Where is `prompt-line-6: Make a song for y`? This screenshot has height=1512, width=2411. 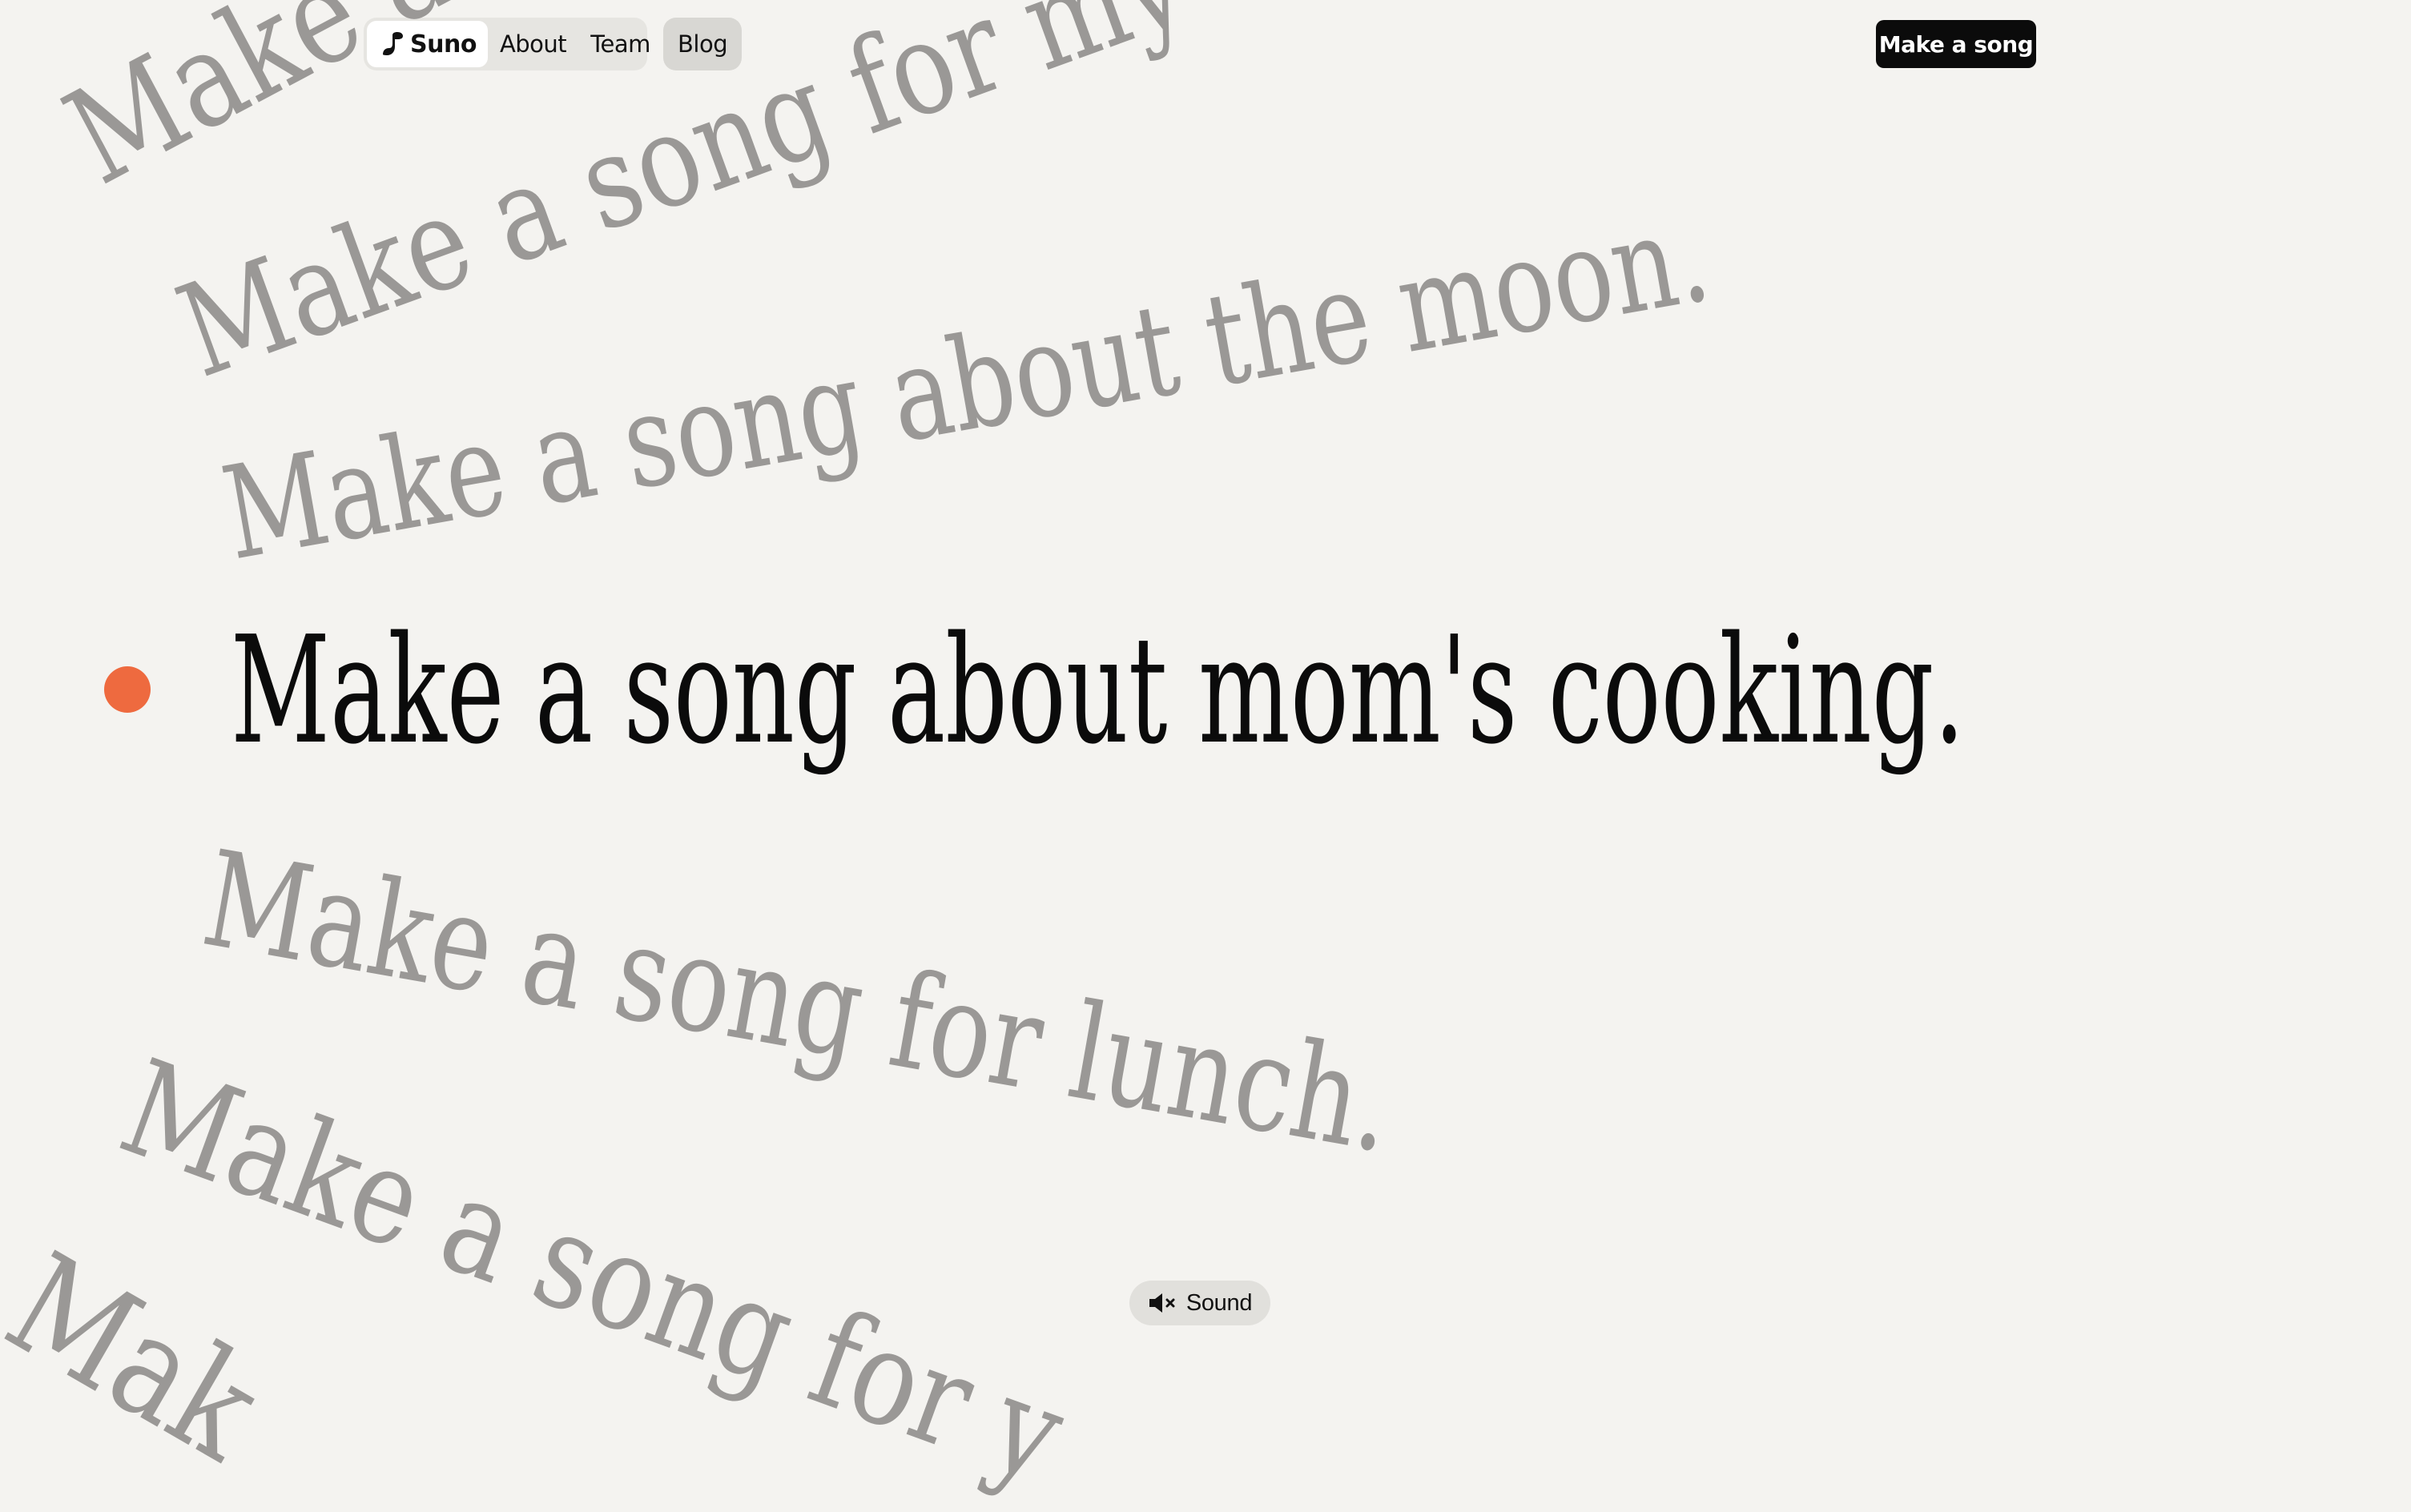 prompt-line-6: Make a song for y is located at coordinates (593, 1271).